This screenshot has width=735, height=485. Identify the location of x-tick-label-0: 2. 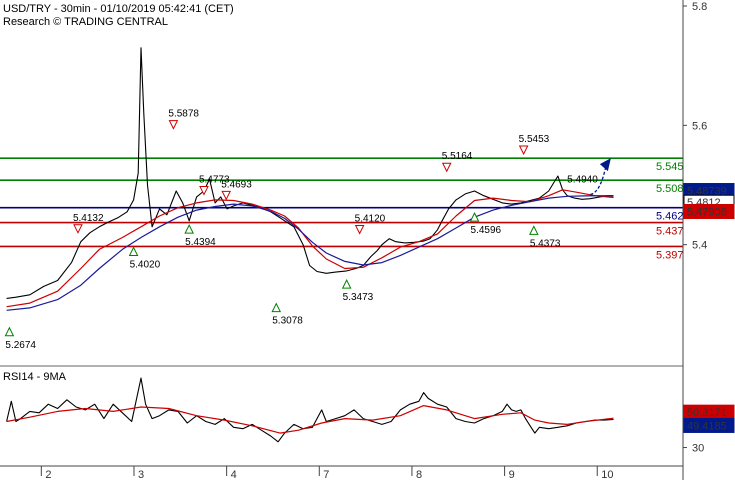
(48, 474).